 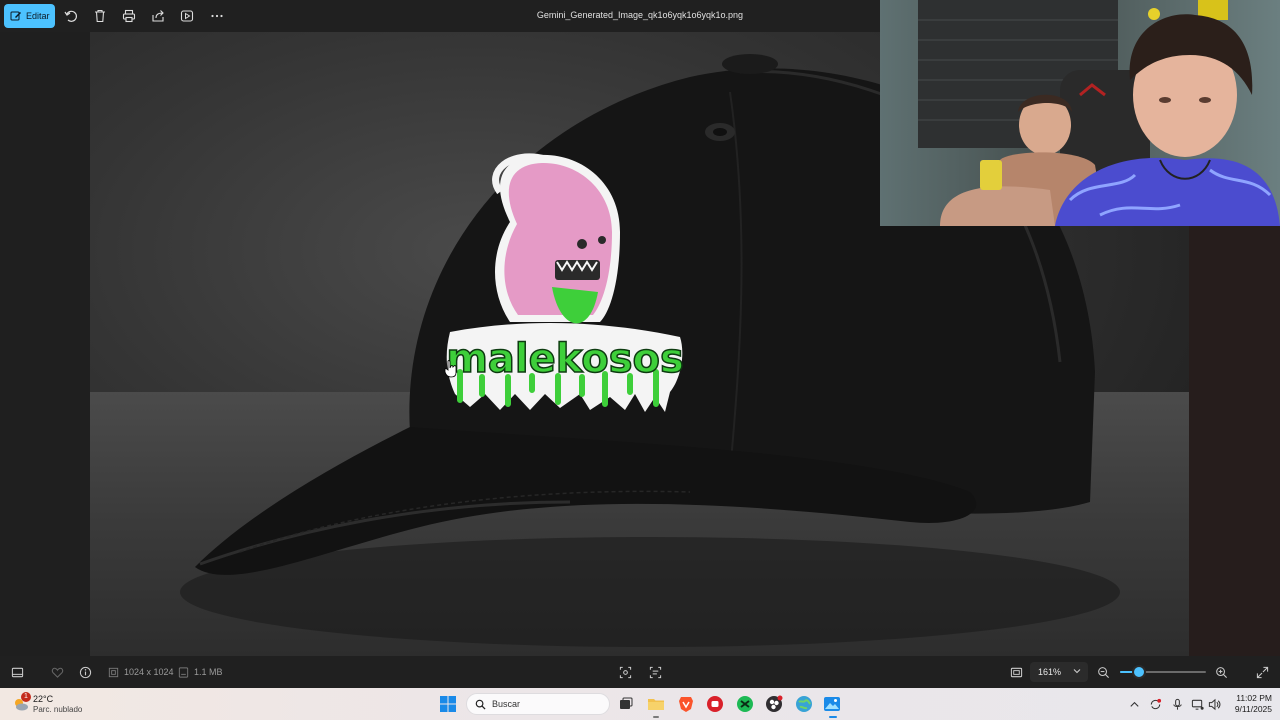 What do you see at coordinates (1155, 704) in the screenshot?
I see `sync-icon` at bounding box center [1155, 704].